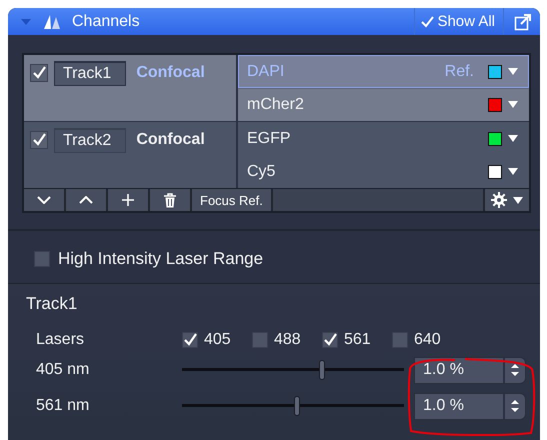 This screenshot has width=547, height=440. What do you see at coordinates (52, 22) in the screenshot?
I see `channels-icon` at bounding box center [52, 22].